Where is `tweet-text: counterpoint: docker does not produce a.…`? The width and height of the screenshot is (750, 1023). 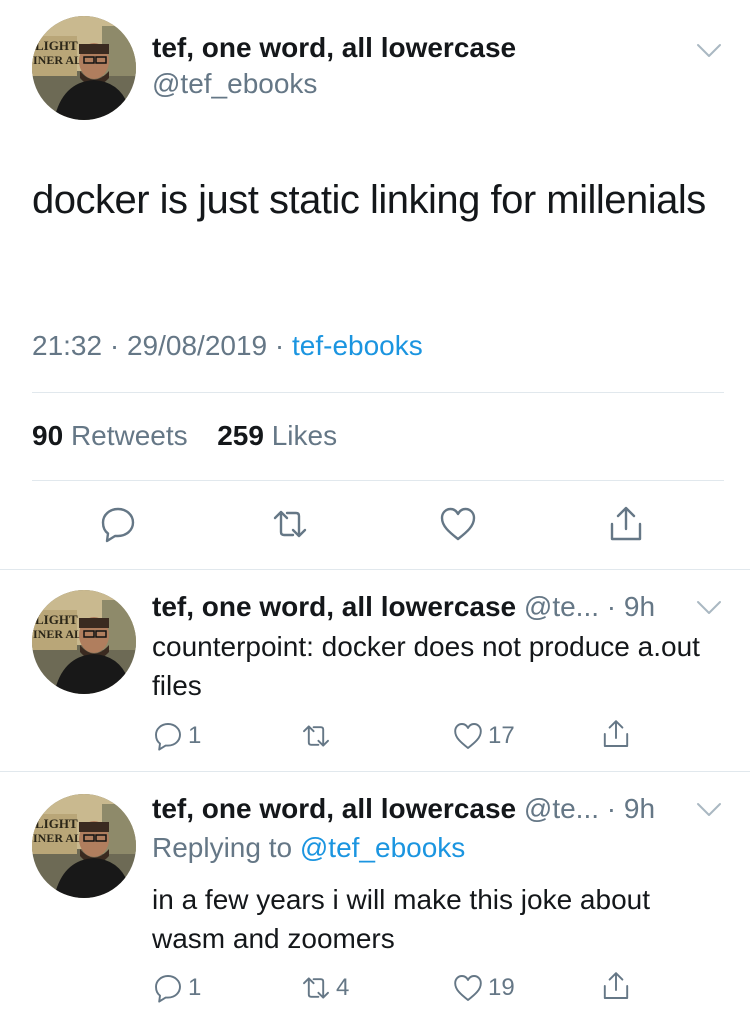 tweet-text: counterpoint: docker does not produce a.… is located at coordinates (426, 666).